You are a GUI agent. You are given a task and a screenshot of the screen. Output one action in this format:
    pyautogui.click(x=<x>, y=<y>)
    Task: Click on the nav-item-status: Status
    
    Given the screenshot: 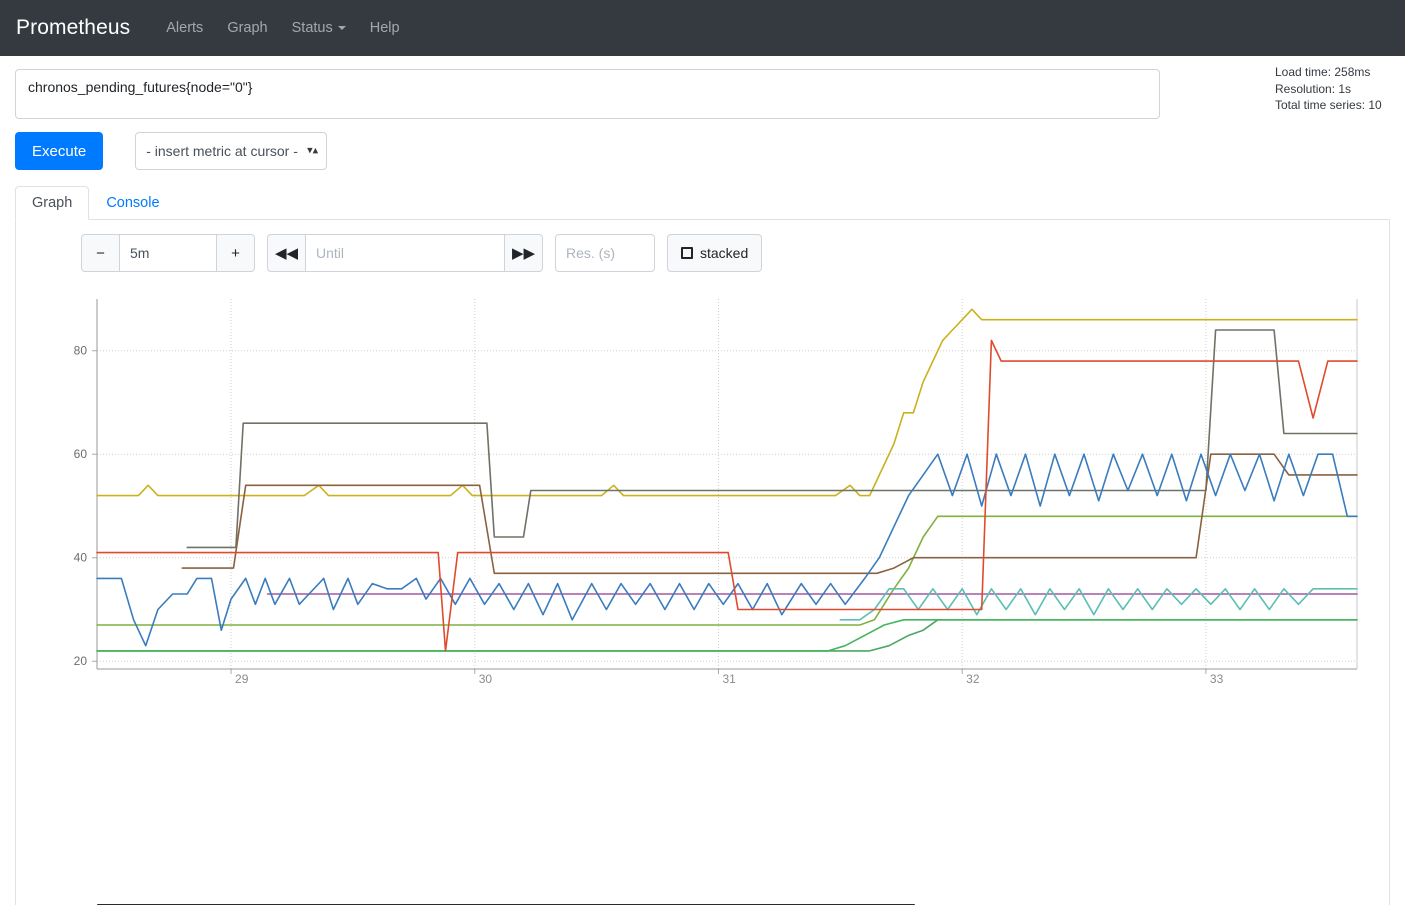 What is the action you would take?
    pyautogui.click(x=319, y=28)
    